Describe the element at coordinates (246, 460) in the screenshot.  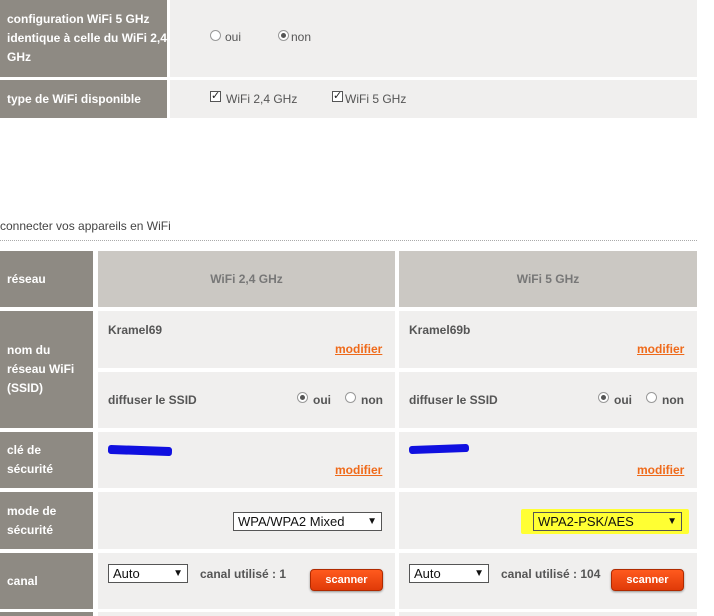
I see `security-key-24-cell: modifier` at that location.